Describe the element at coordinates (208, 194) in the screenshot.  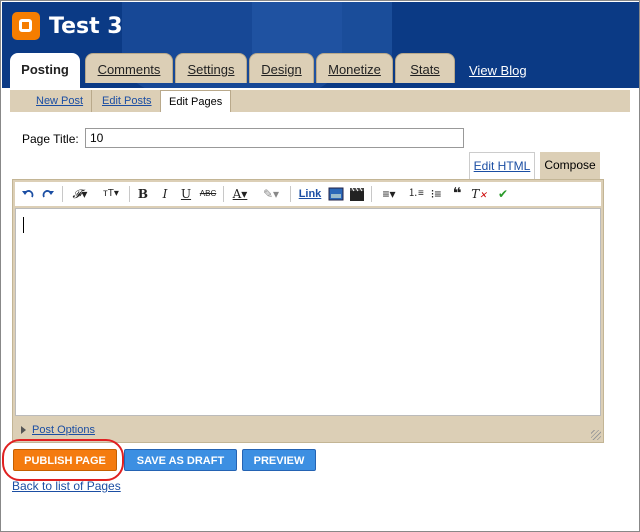
I see `strikethrough-icon: ABC` at that location.